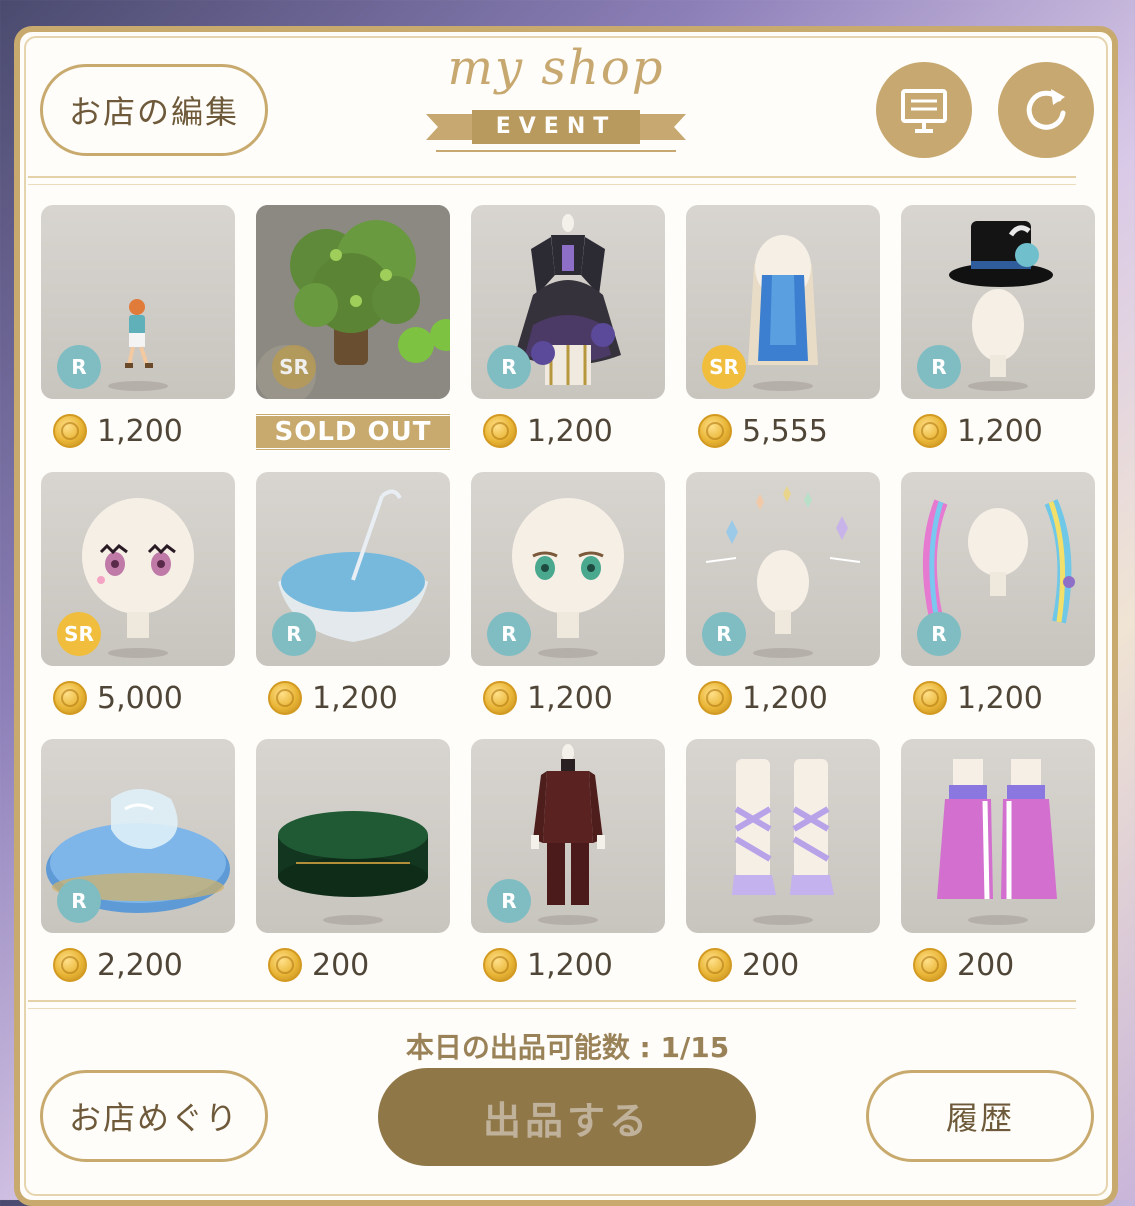 The image size is (1135, 1206). What do you see at coordinates (552, 177) in the screenshot?
I see `top-divider` at bounding box center [552, 177].